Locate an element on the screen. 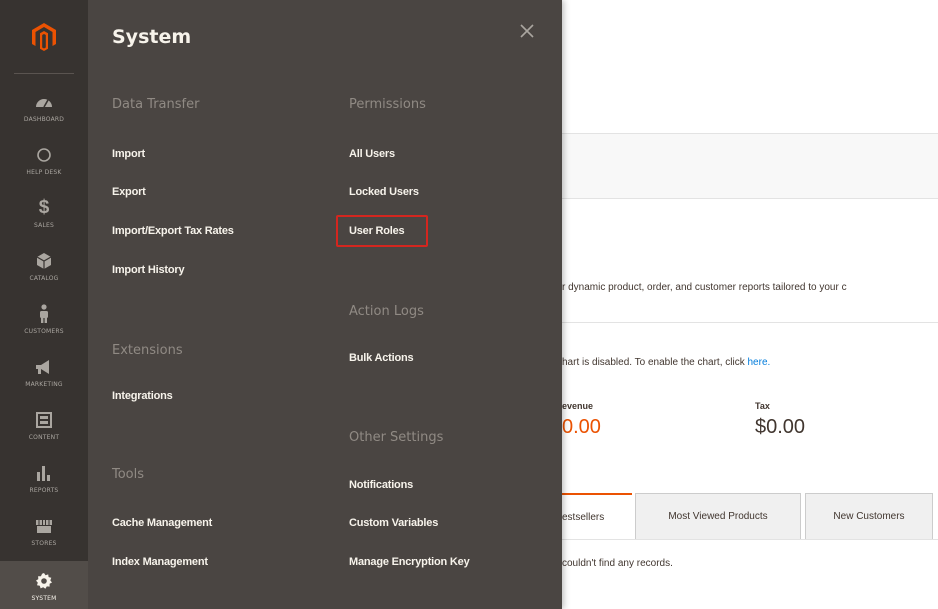 This screenshot has width=938, height=609. divider is located at coordinates (750, 322).